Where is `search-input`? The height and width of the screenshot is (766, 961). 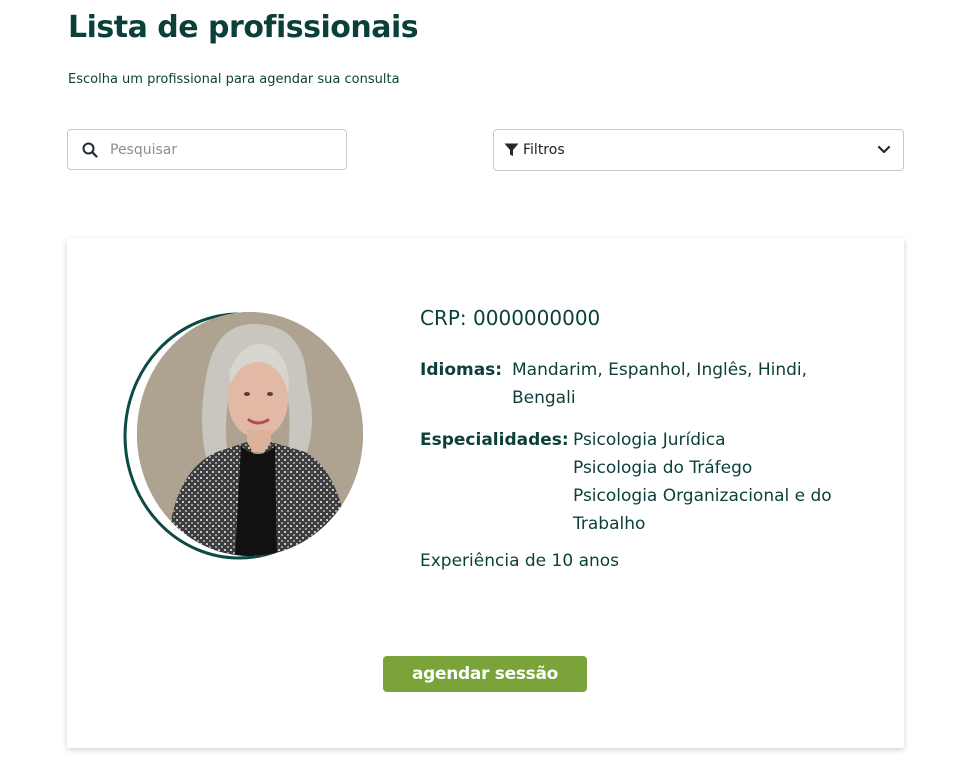 search-input is located at coordinates (220, 149).